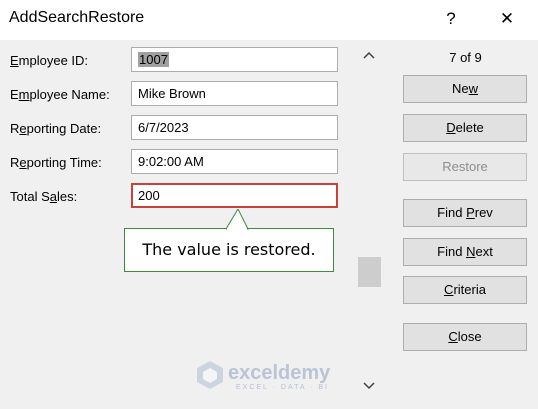 Image resolution: width=538 pixels, height=409 pixels. I want to click on reporting-date-field: 6/7/2023, so click(234, 127).